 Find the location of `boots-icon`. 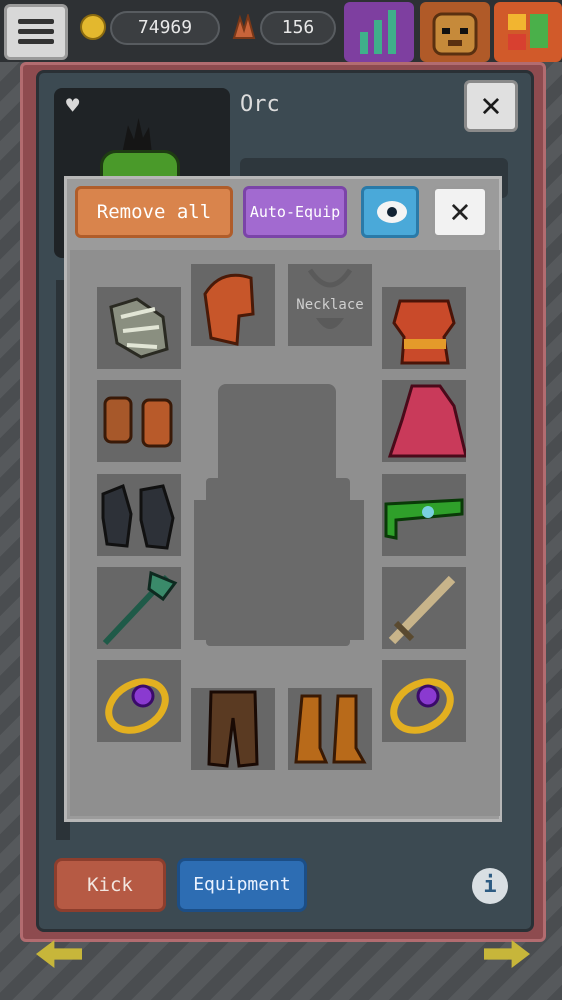

boots-icon is located at coordinates (330, 729).